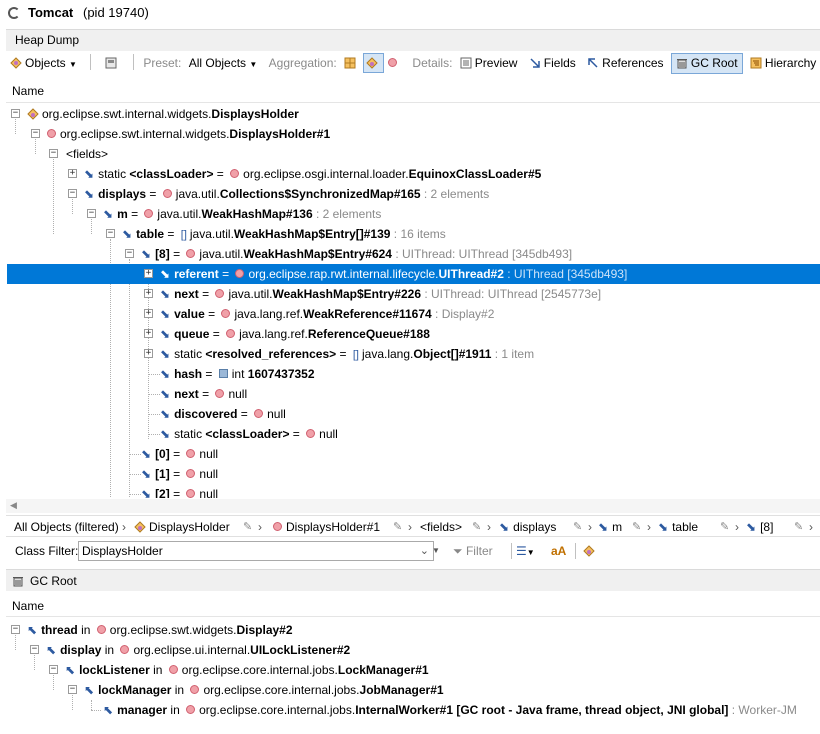  What do you see at coordinates (527, 526) in the screenshot?
I see `breadcrumb-item: ⬊ displays` at bounding box center [527, 526].